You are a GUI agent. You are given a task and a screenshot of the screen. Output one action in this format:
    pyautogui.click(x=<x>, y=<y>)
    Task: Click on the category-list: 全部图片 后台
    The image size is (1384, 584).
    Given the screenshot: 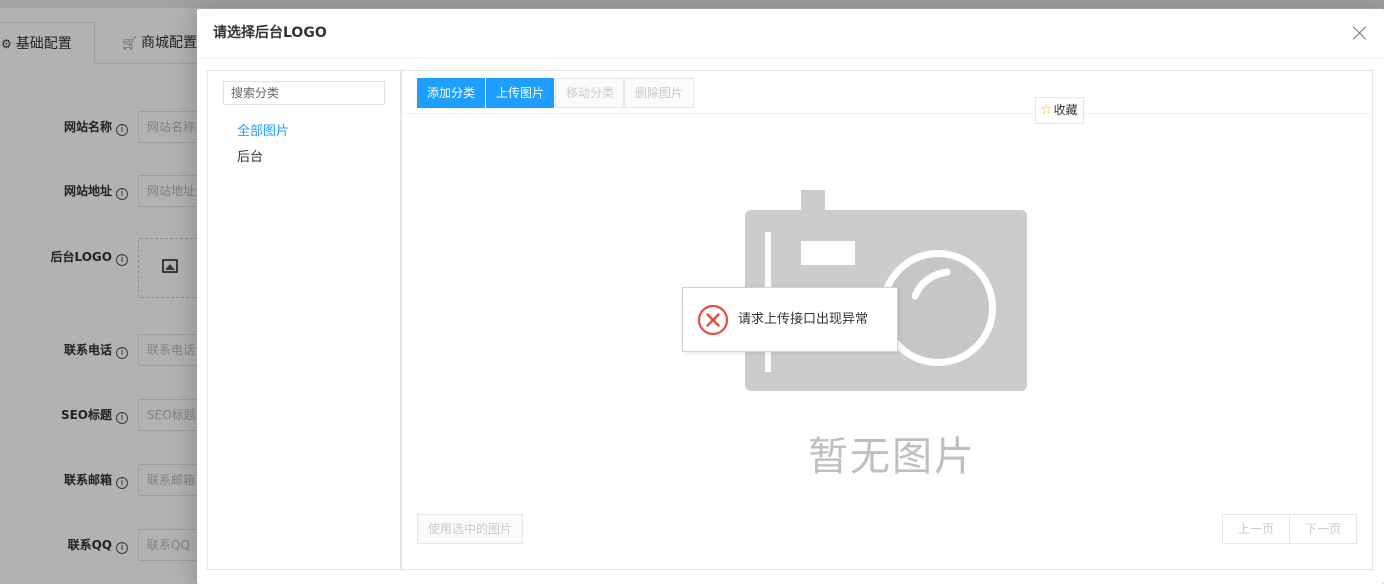 What is the action you would take?
    pyautogui.click(x=263, y=145)
    